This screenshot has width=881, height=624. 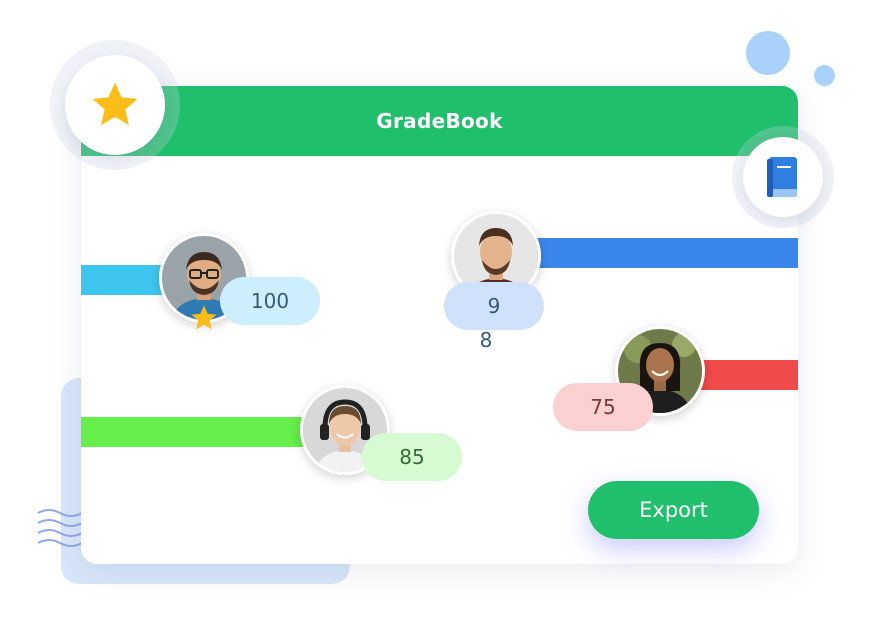 I want to click on star-badge-inner, so click(x=115, y=105).